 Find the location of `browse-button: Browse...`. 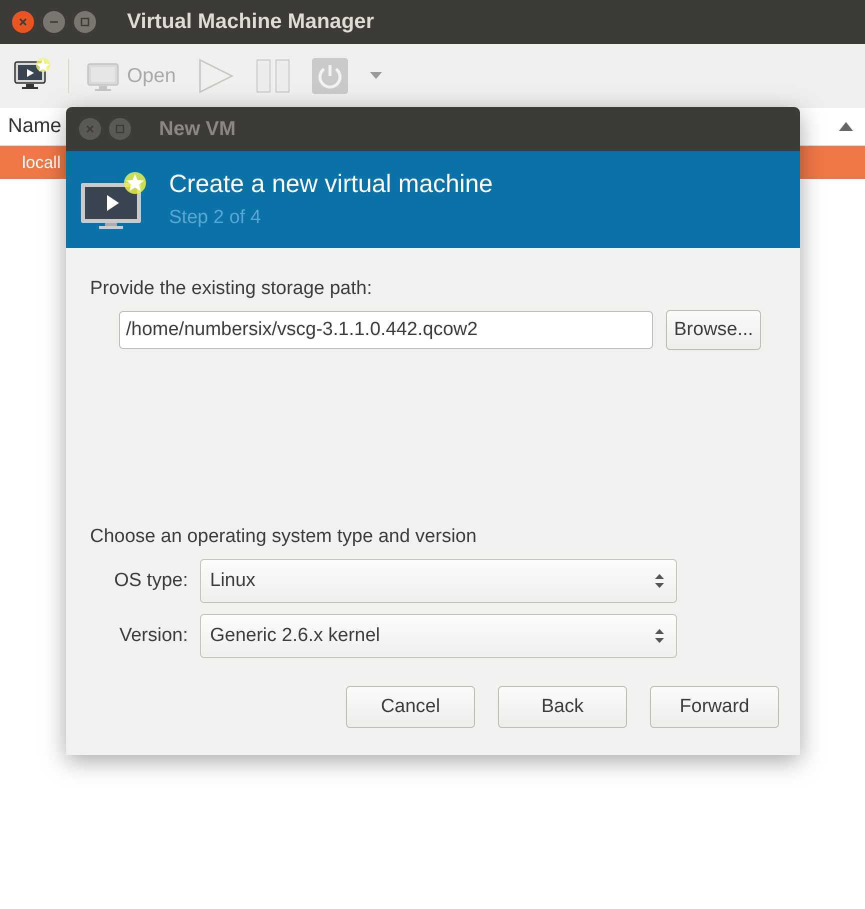

browse-button: Browse... is located at coordinates (714, 330).